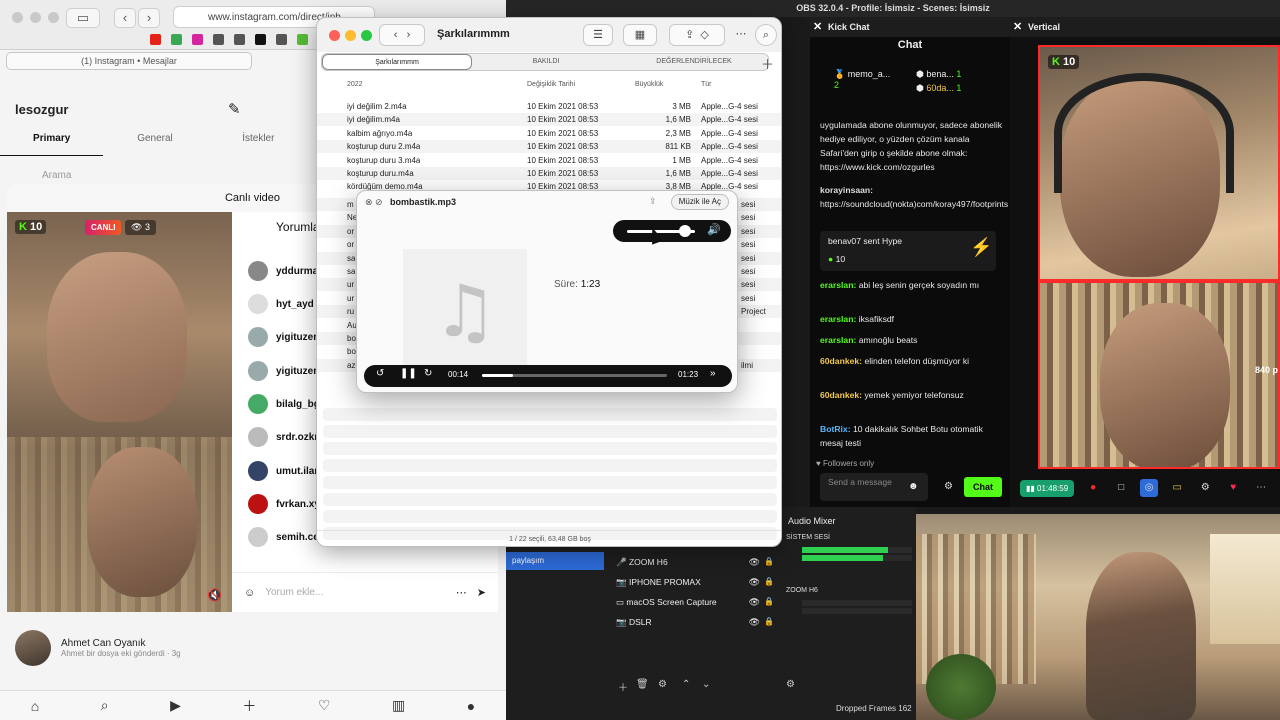 The width and height of the screenshot is (1280, 720). What do you see at coordinates (697, 35) in the screenshot?
I see `share-tag-icons: ⇪ ◇` at bounding box center [697, 35].